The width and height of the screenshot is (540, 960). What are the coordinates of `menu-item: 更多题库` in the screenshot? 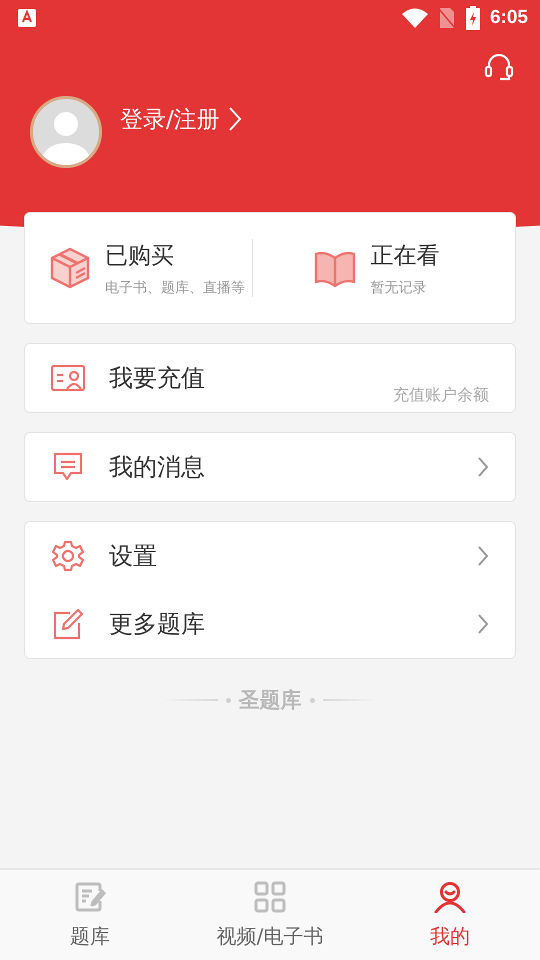 It's located at (270, 624).